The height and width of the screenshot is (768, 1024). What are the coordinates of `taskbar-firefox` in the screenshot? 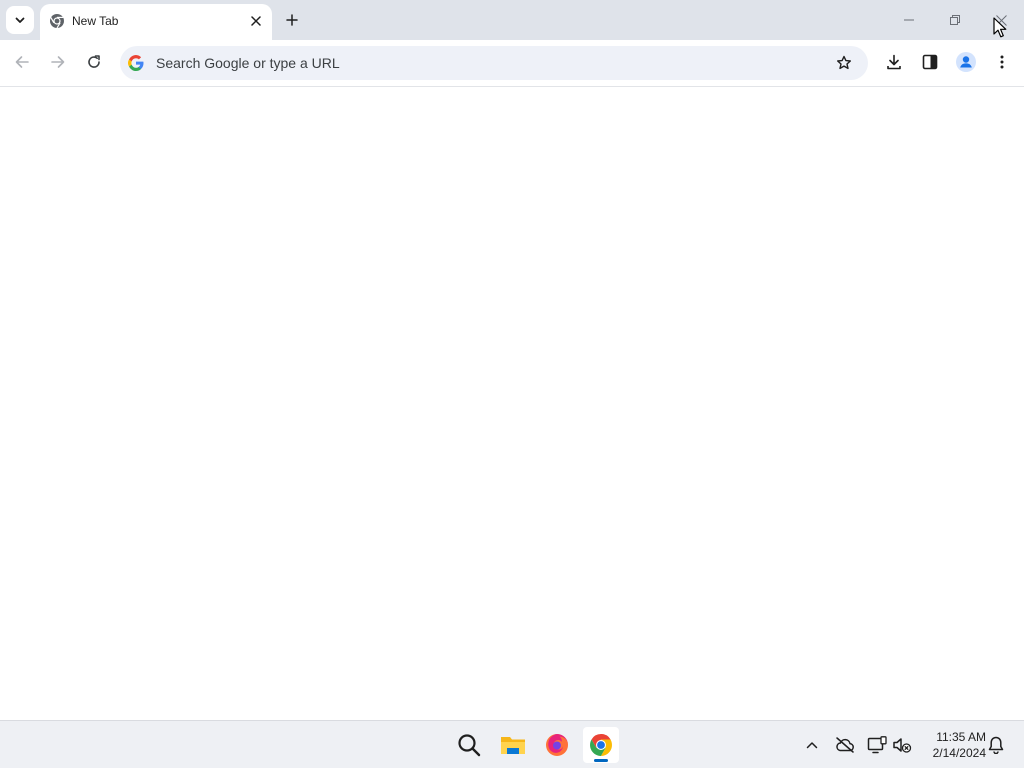 It's located at (557, 745).